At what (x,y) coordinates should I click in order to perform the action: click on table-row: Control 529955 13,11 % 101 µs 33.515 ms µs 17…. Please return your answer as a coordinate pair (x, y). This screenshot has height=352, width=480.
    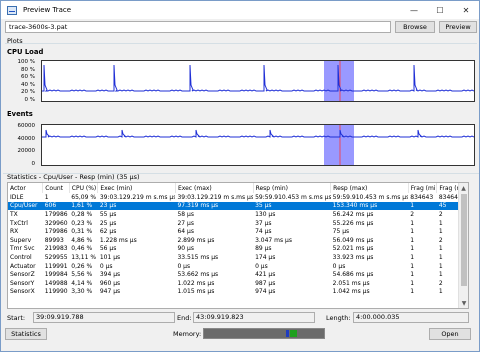
    Looking at the image, I should click on (237, 257).